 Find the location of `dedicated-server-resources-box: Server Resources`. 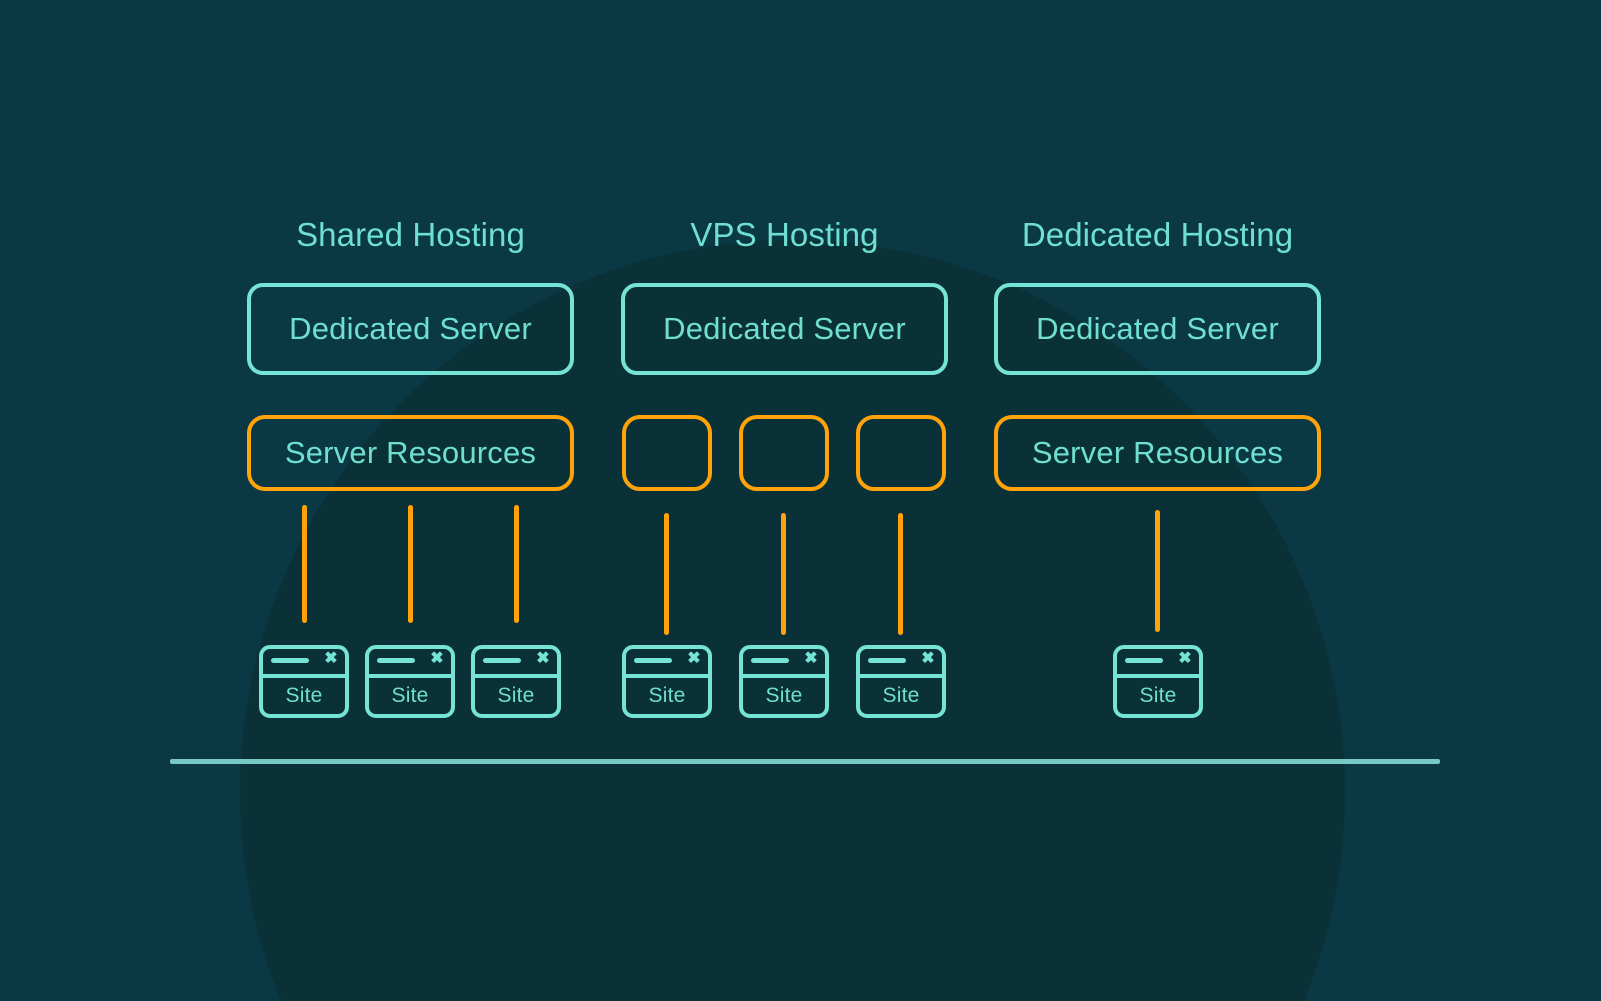

dedicated-server-resources-box: Server Resources is located at coordinates (1157, 453).